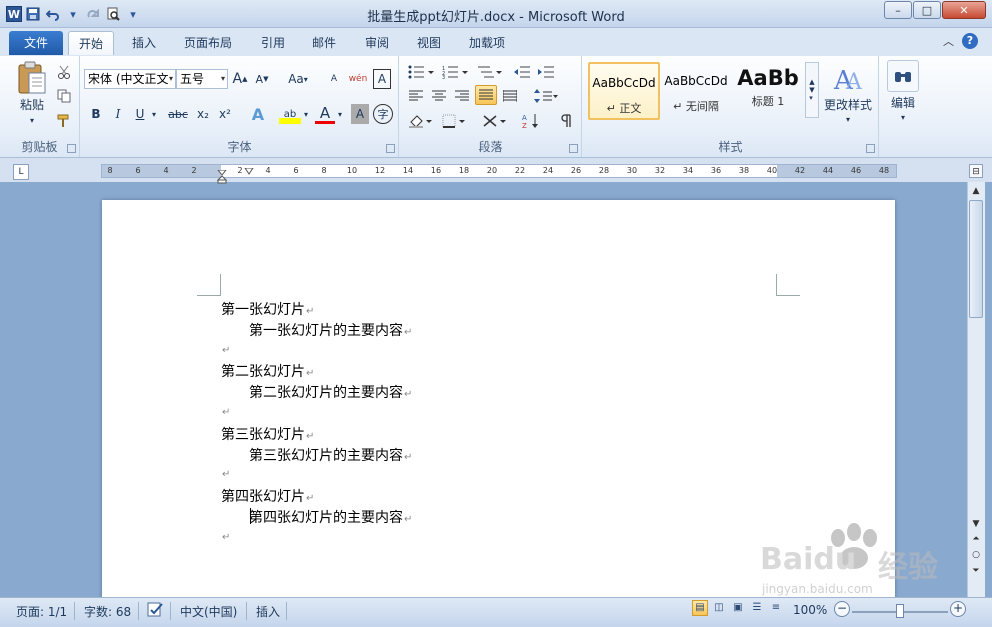  I want to click on font-color-dropdown-icon: ▾, so click(340, 114).